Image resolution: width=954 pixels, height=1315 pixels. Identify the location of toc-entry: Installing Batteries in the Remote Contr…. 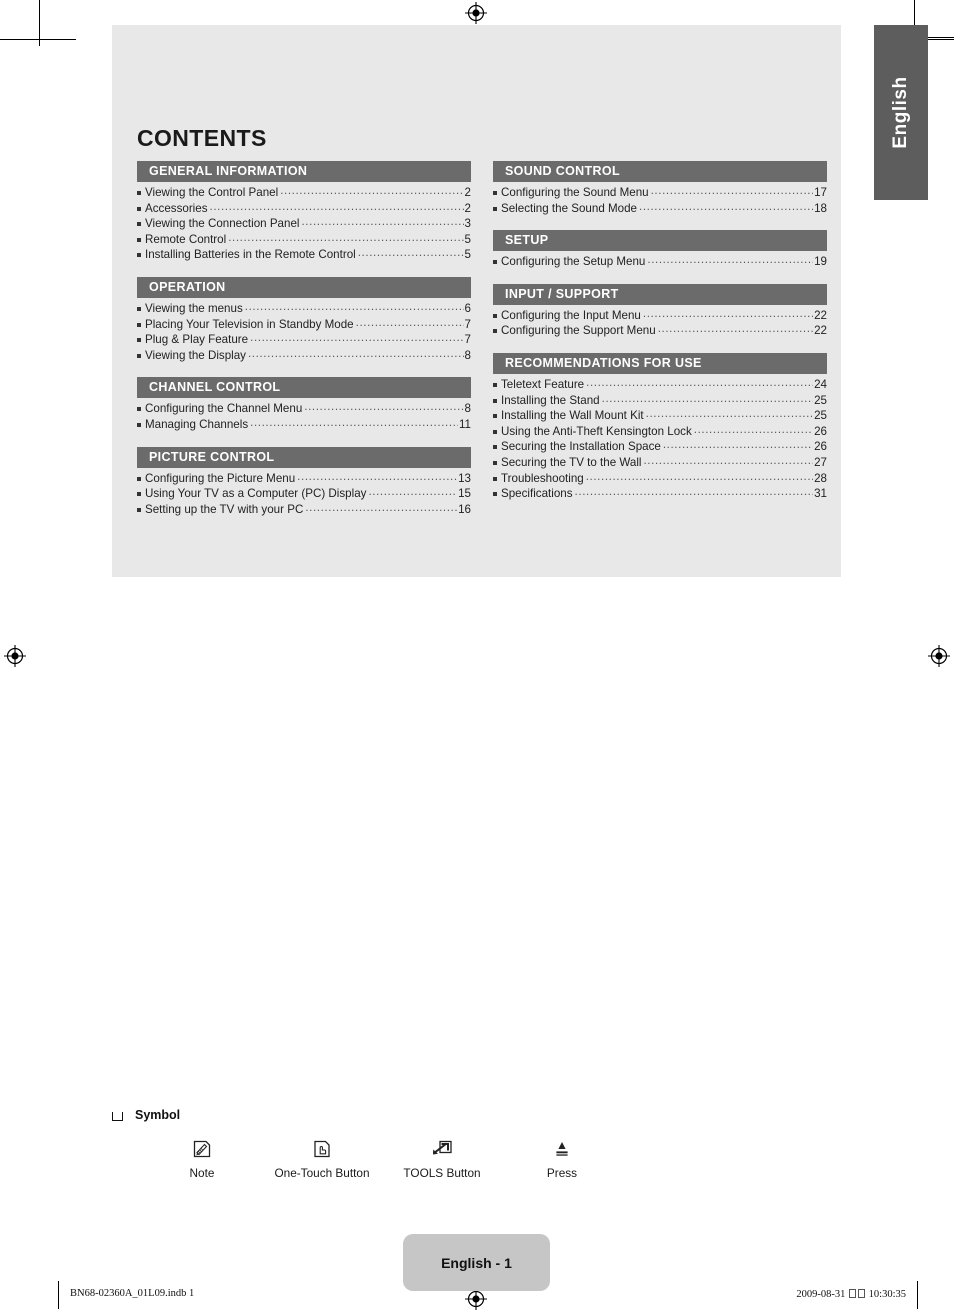
(304, 255).